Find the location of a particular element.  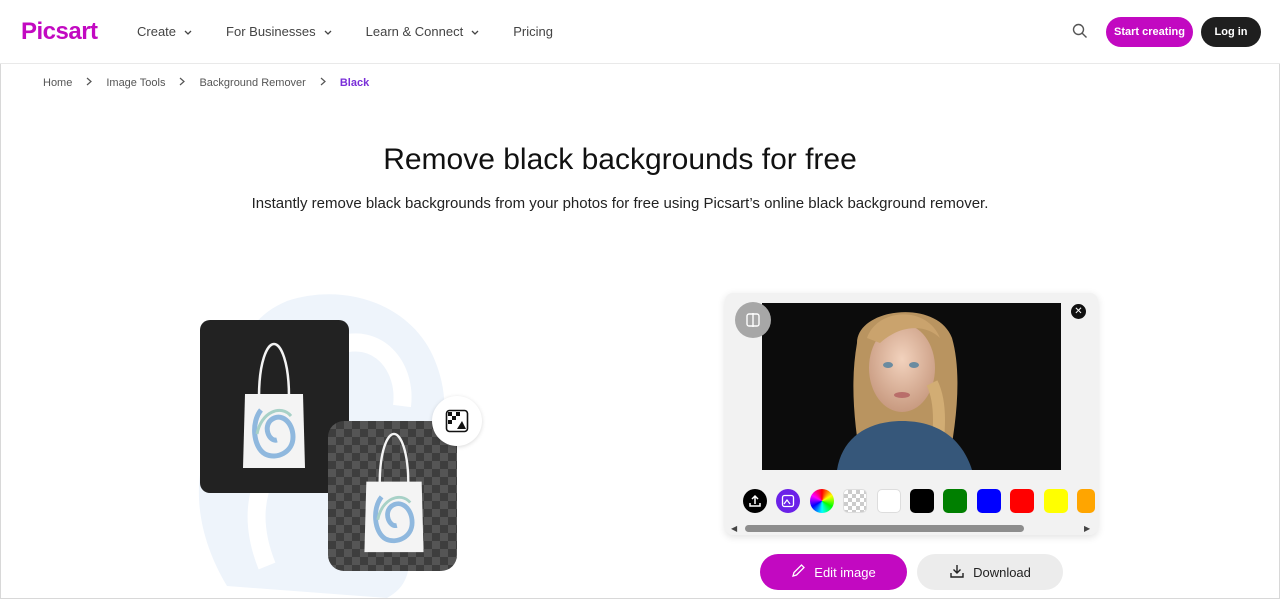

breadcrumb-home: Home is located at coordinates (57, 83).